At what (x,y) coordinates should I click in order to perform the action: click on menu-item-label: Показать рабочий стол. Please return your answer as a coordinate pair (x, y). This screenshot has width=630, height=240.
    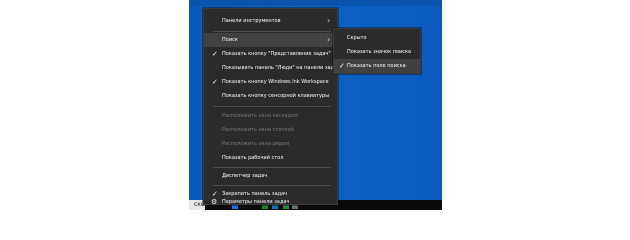
    Looking at the image, I should click on (253, 158).